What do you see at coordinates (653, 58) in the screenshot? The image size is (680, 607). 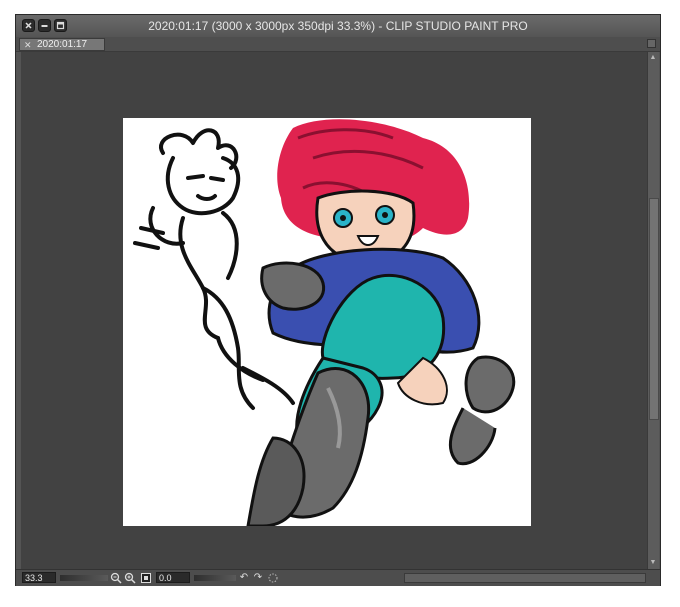 I see `scroll-up-arrow-icon: ▲` at bounding box center [653, 58].